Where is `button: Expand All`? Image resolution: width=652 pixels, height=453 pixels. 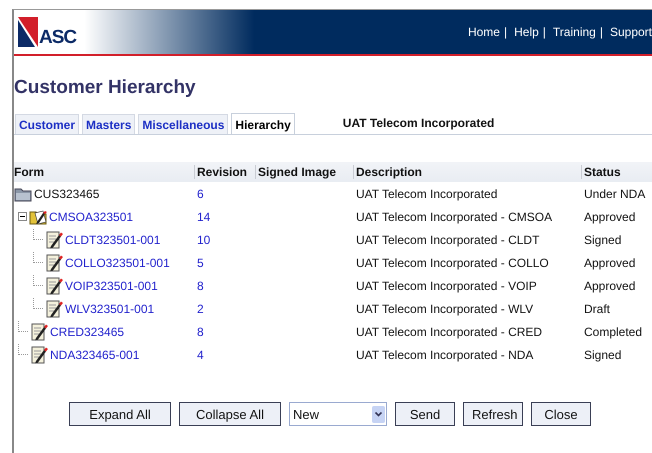 button: Expand All is located at coordinates (120, 414).